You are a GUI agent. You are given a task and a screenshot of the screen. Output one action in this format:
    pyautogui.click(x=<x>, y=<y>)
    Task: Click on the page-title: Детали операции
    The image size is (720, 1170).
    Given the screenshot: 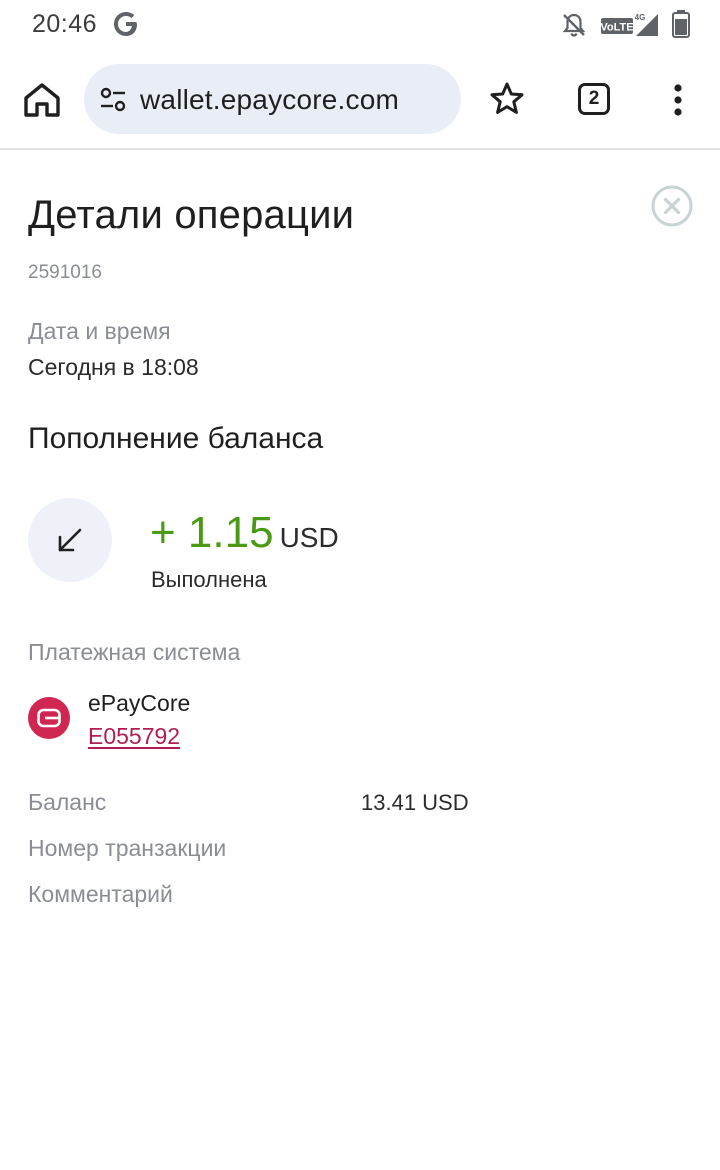 What is the action you would take?
    pyautogui.click(x=191, y=215)
    